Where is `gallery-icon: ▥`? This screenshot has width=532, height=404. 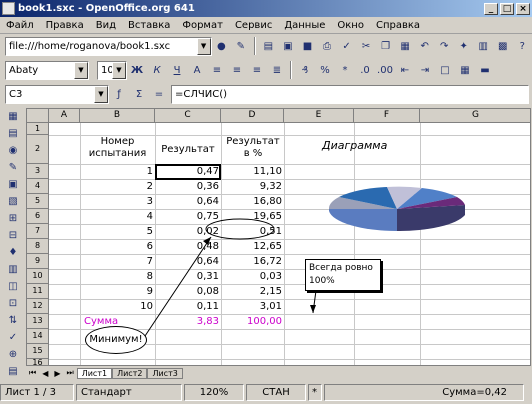
gallery-icon: ▥ is located at coordinates (483, 46).